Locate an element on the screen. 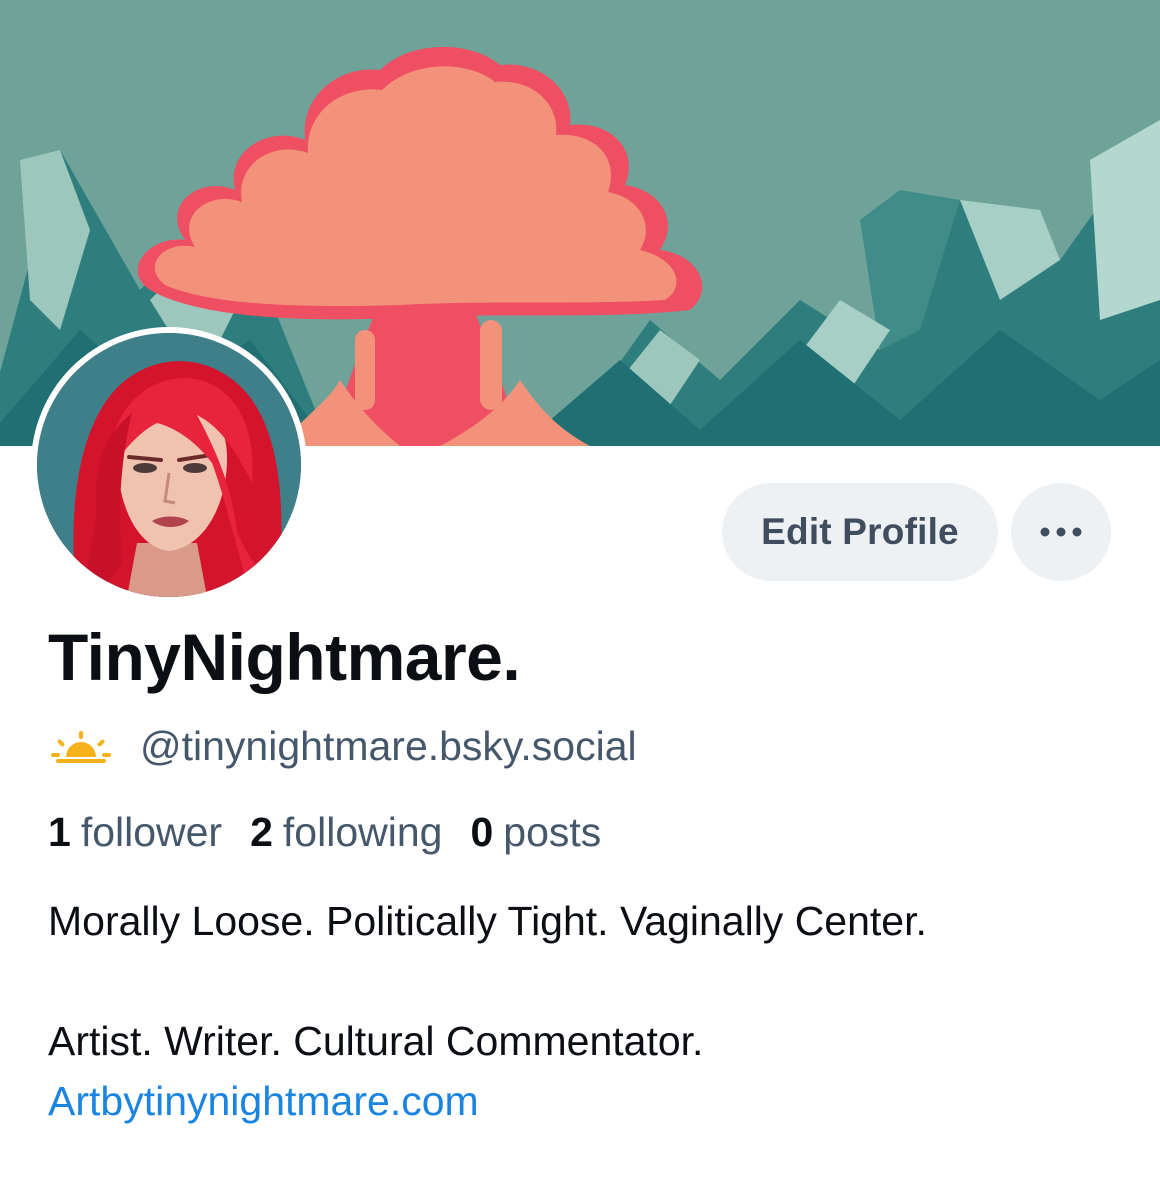 Image resolution: width=1160 pixels, height=1200 pixels. posts-count: 0 is located at coordinates (482, 831).